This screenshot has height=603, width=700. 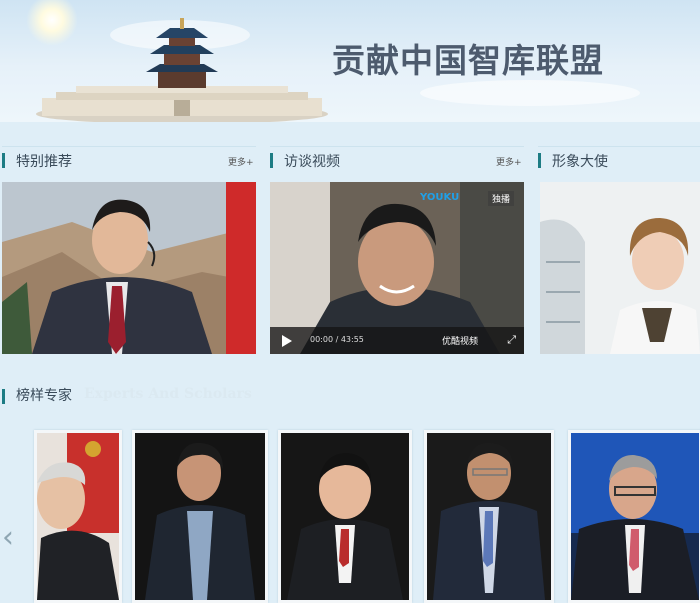 What do you see at coordinates (182, 70) in the screenshot?
I see `temple-of-heaven-image` at bounding box center [182, 70].